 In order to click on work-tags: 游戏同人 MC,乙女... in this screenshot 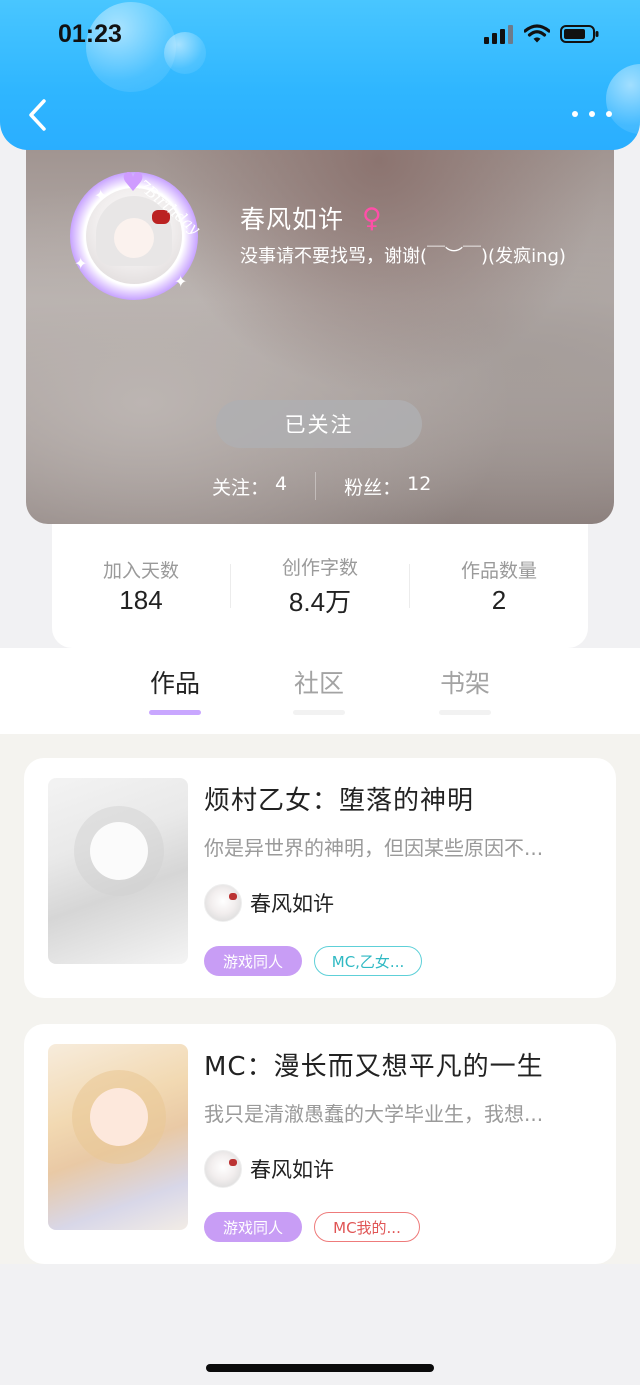, I will do `click(313, 961)`.